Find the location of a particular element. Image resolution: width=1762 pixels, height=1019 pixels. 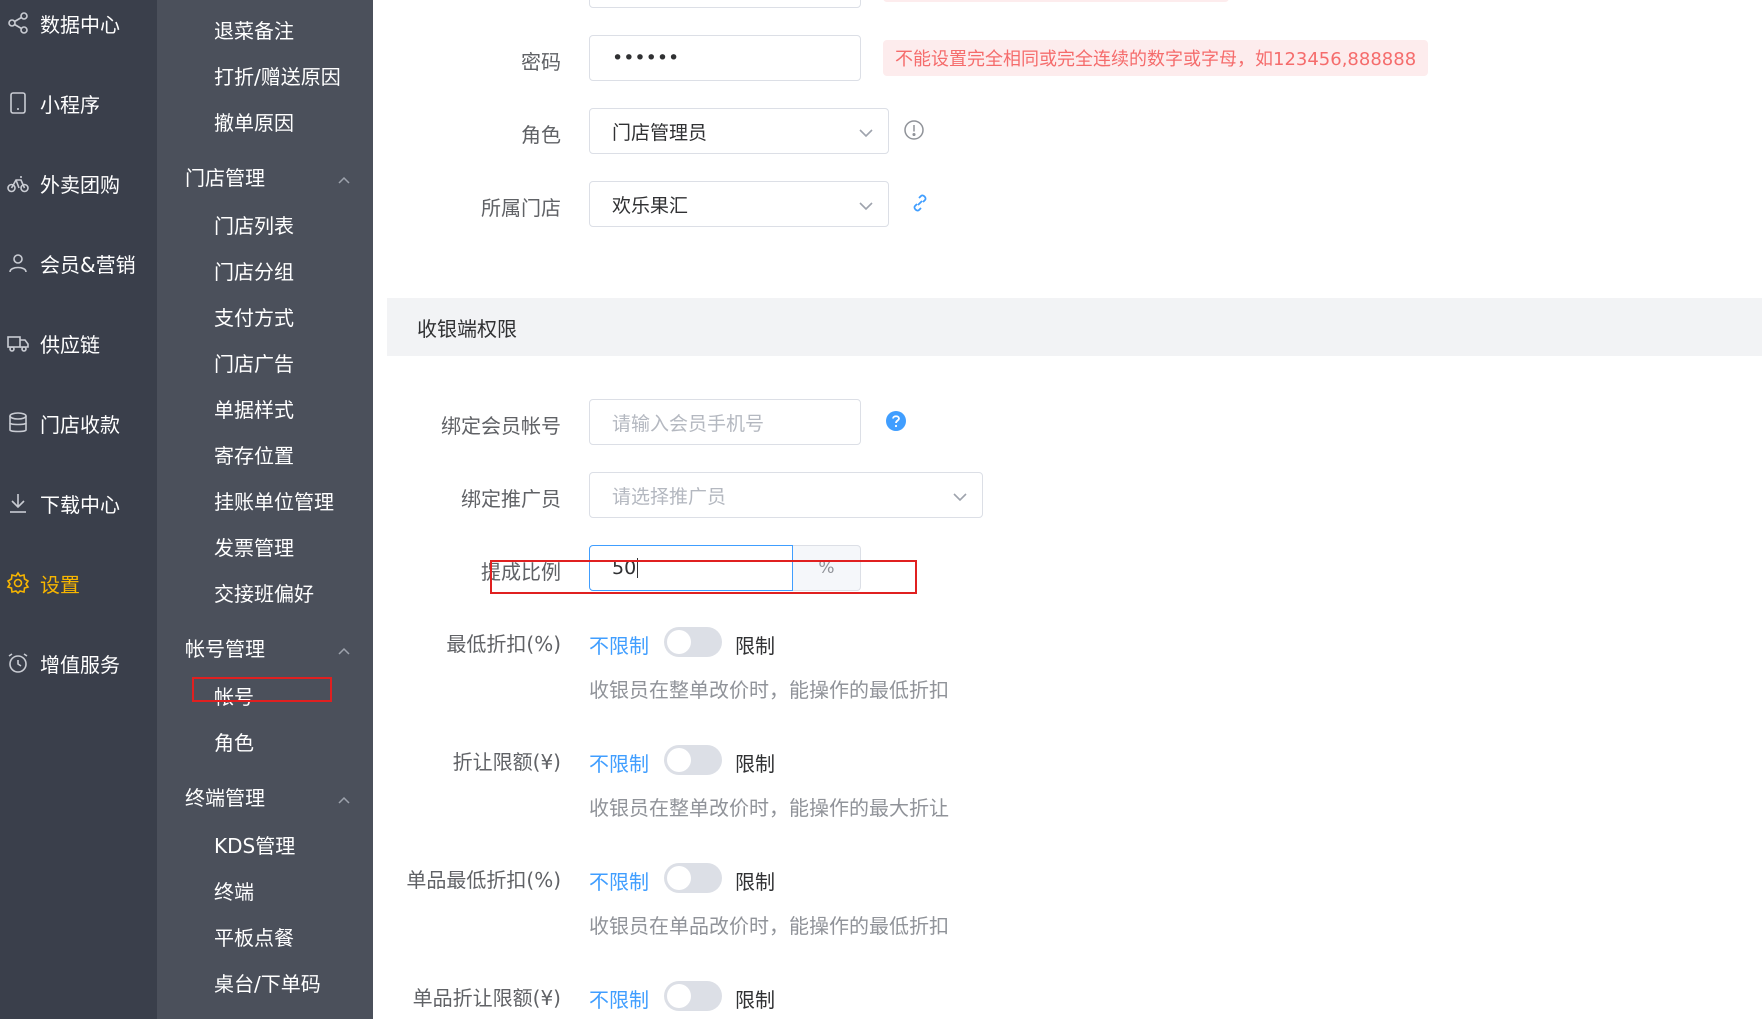

item-discount-limit-limited-option: 限制 is located at coordinates (755, 998).